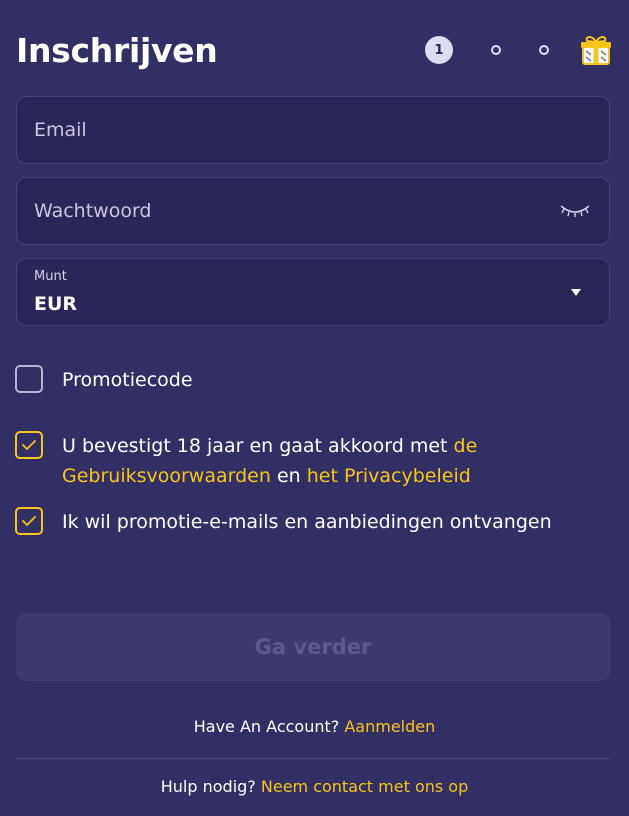 Image resolution: width=629 pixels, height=816 pixels. What do you see at coordinates (117, 50) in the screenshot?
I see `page-title: Inschrijven` at bounding box center [117, 50].